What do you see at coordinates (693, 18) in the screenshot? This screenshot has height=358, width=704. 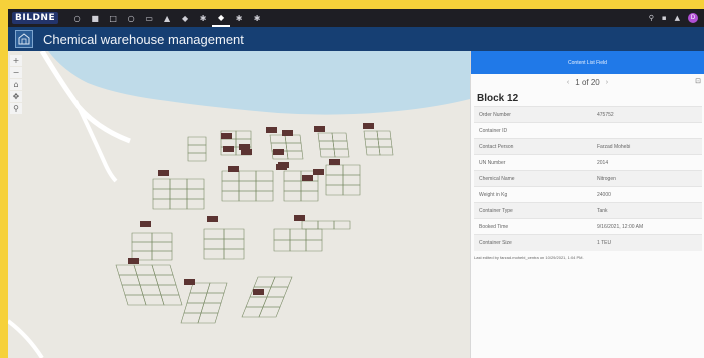 I see `avatar: D` at bounding box center [693, 18].